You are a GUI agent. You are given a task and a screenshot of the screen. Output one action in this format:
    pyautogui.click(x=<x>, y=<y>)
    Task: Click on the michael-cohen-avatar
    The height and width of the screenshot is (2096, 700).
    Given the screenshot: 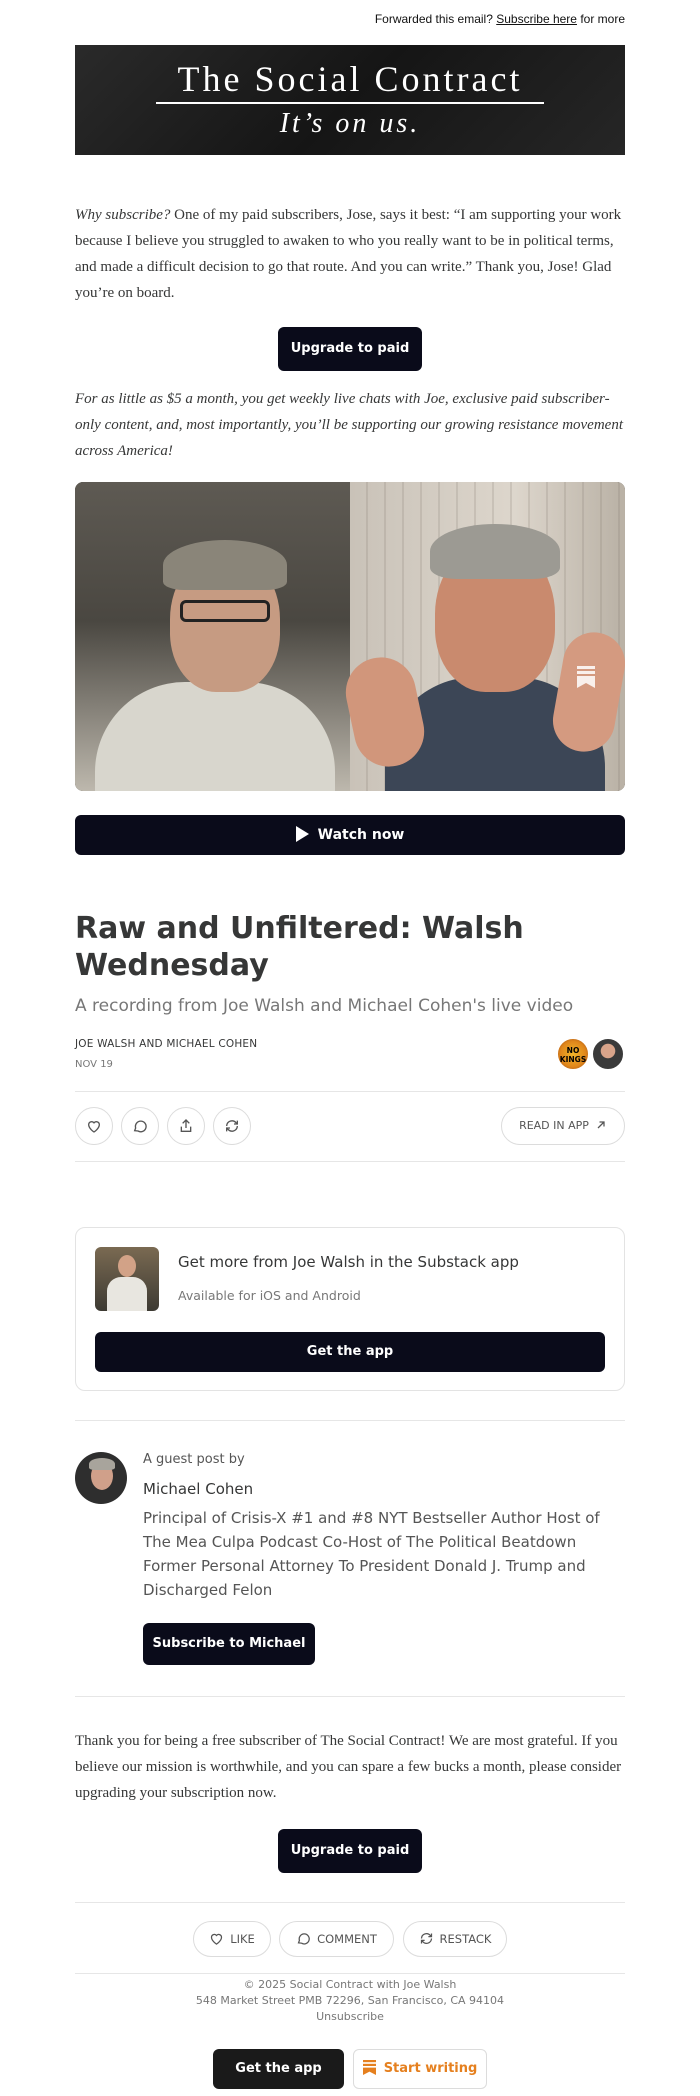 What is the action you would take?
    pyautogui.click(x=101, y=1478)
    